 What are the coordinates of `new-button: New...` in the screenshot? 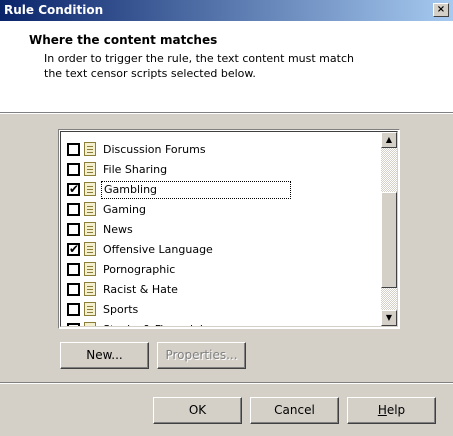 It's located at (104, 355).